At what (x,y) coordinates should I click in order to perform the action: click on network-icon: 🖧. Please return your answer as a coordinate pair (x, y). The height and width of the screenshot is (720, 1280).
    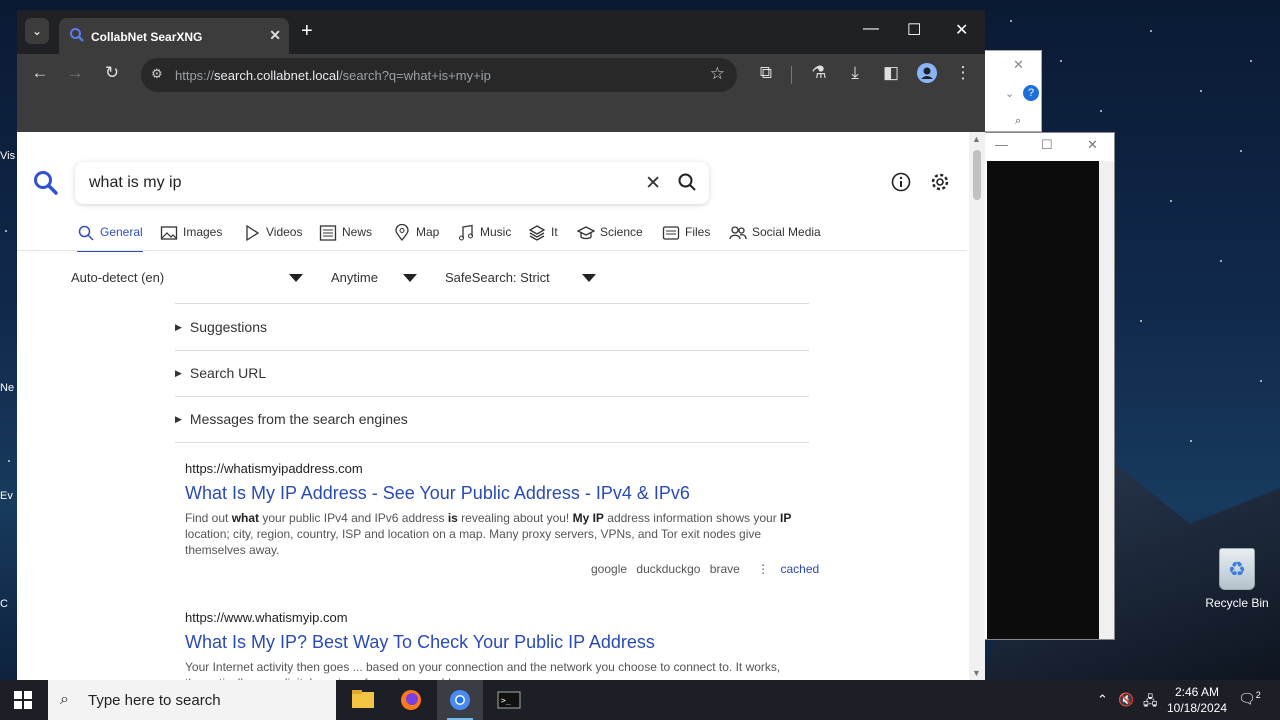
    Looking at the image, I should click on (1150, 703).